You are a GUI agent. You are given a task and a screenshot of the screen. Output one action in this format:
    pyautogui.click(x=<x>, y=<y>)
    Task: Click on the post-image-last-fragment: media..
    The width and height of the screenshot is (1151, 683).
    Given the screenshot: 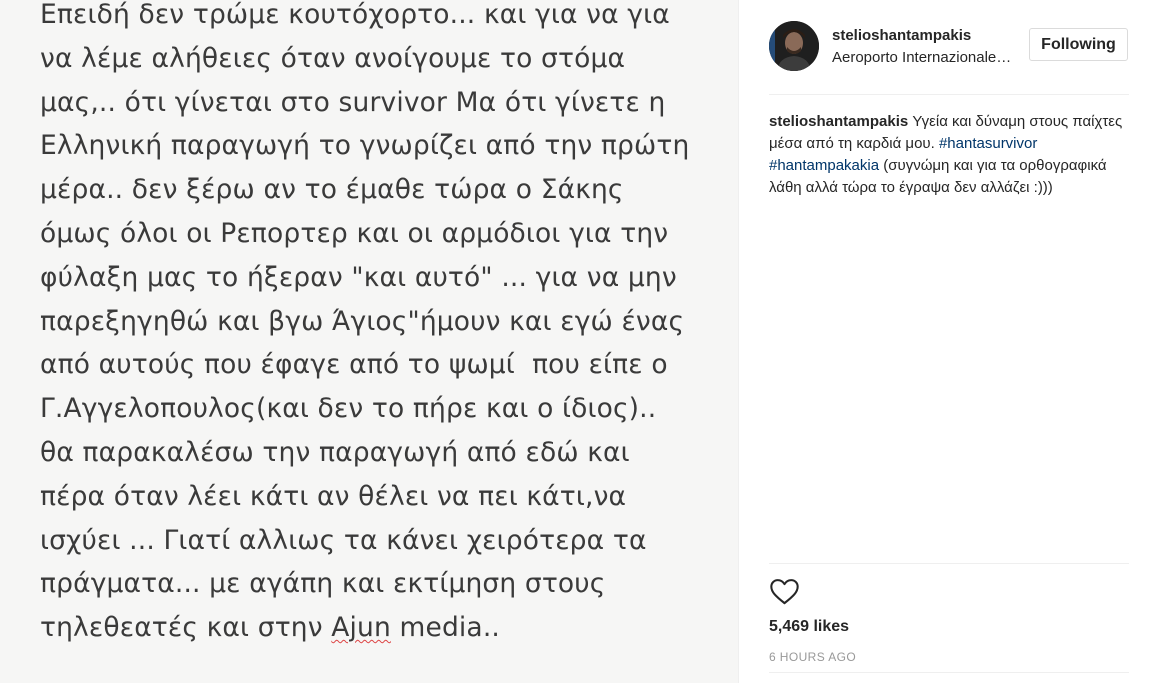 What is the action you would take?
    pyautogui.click(x=445, y=628)
    